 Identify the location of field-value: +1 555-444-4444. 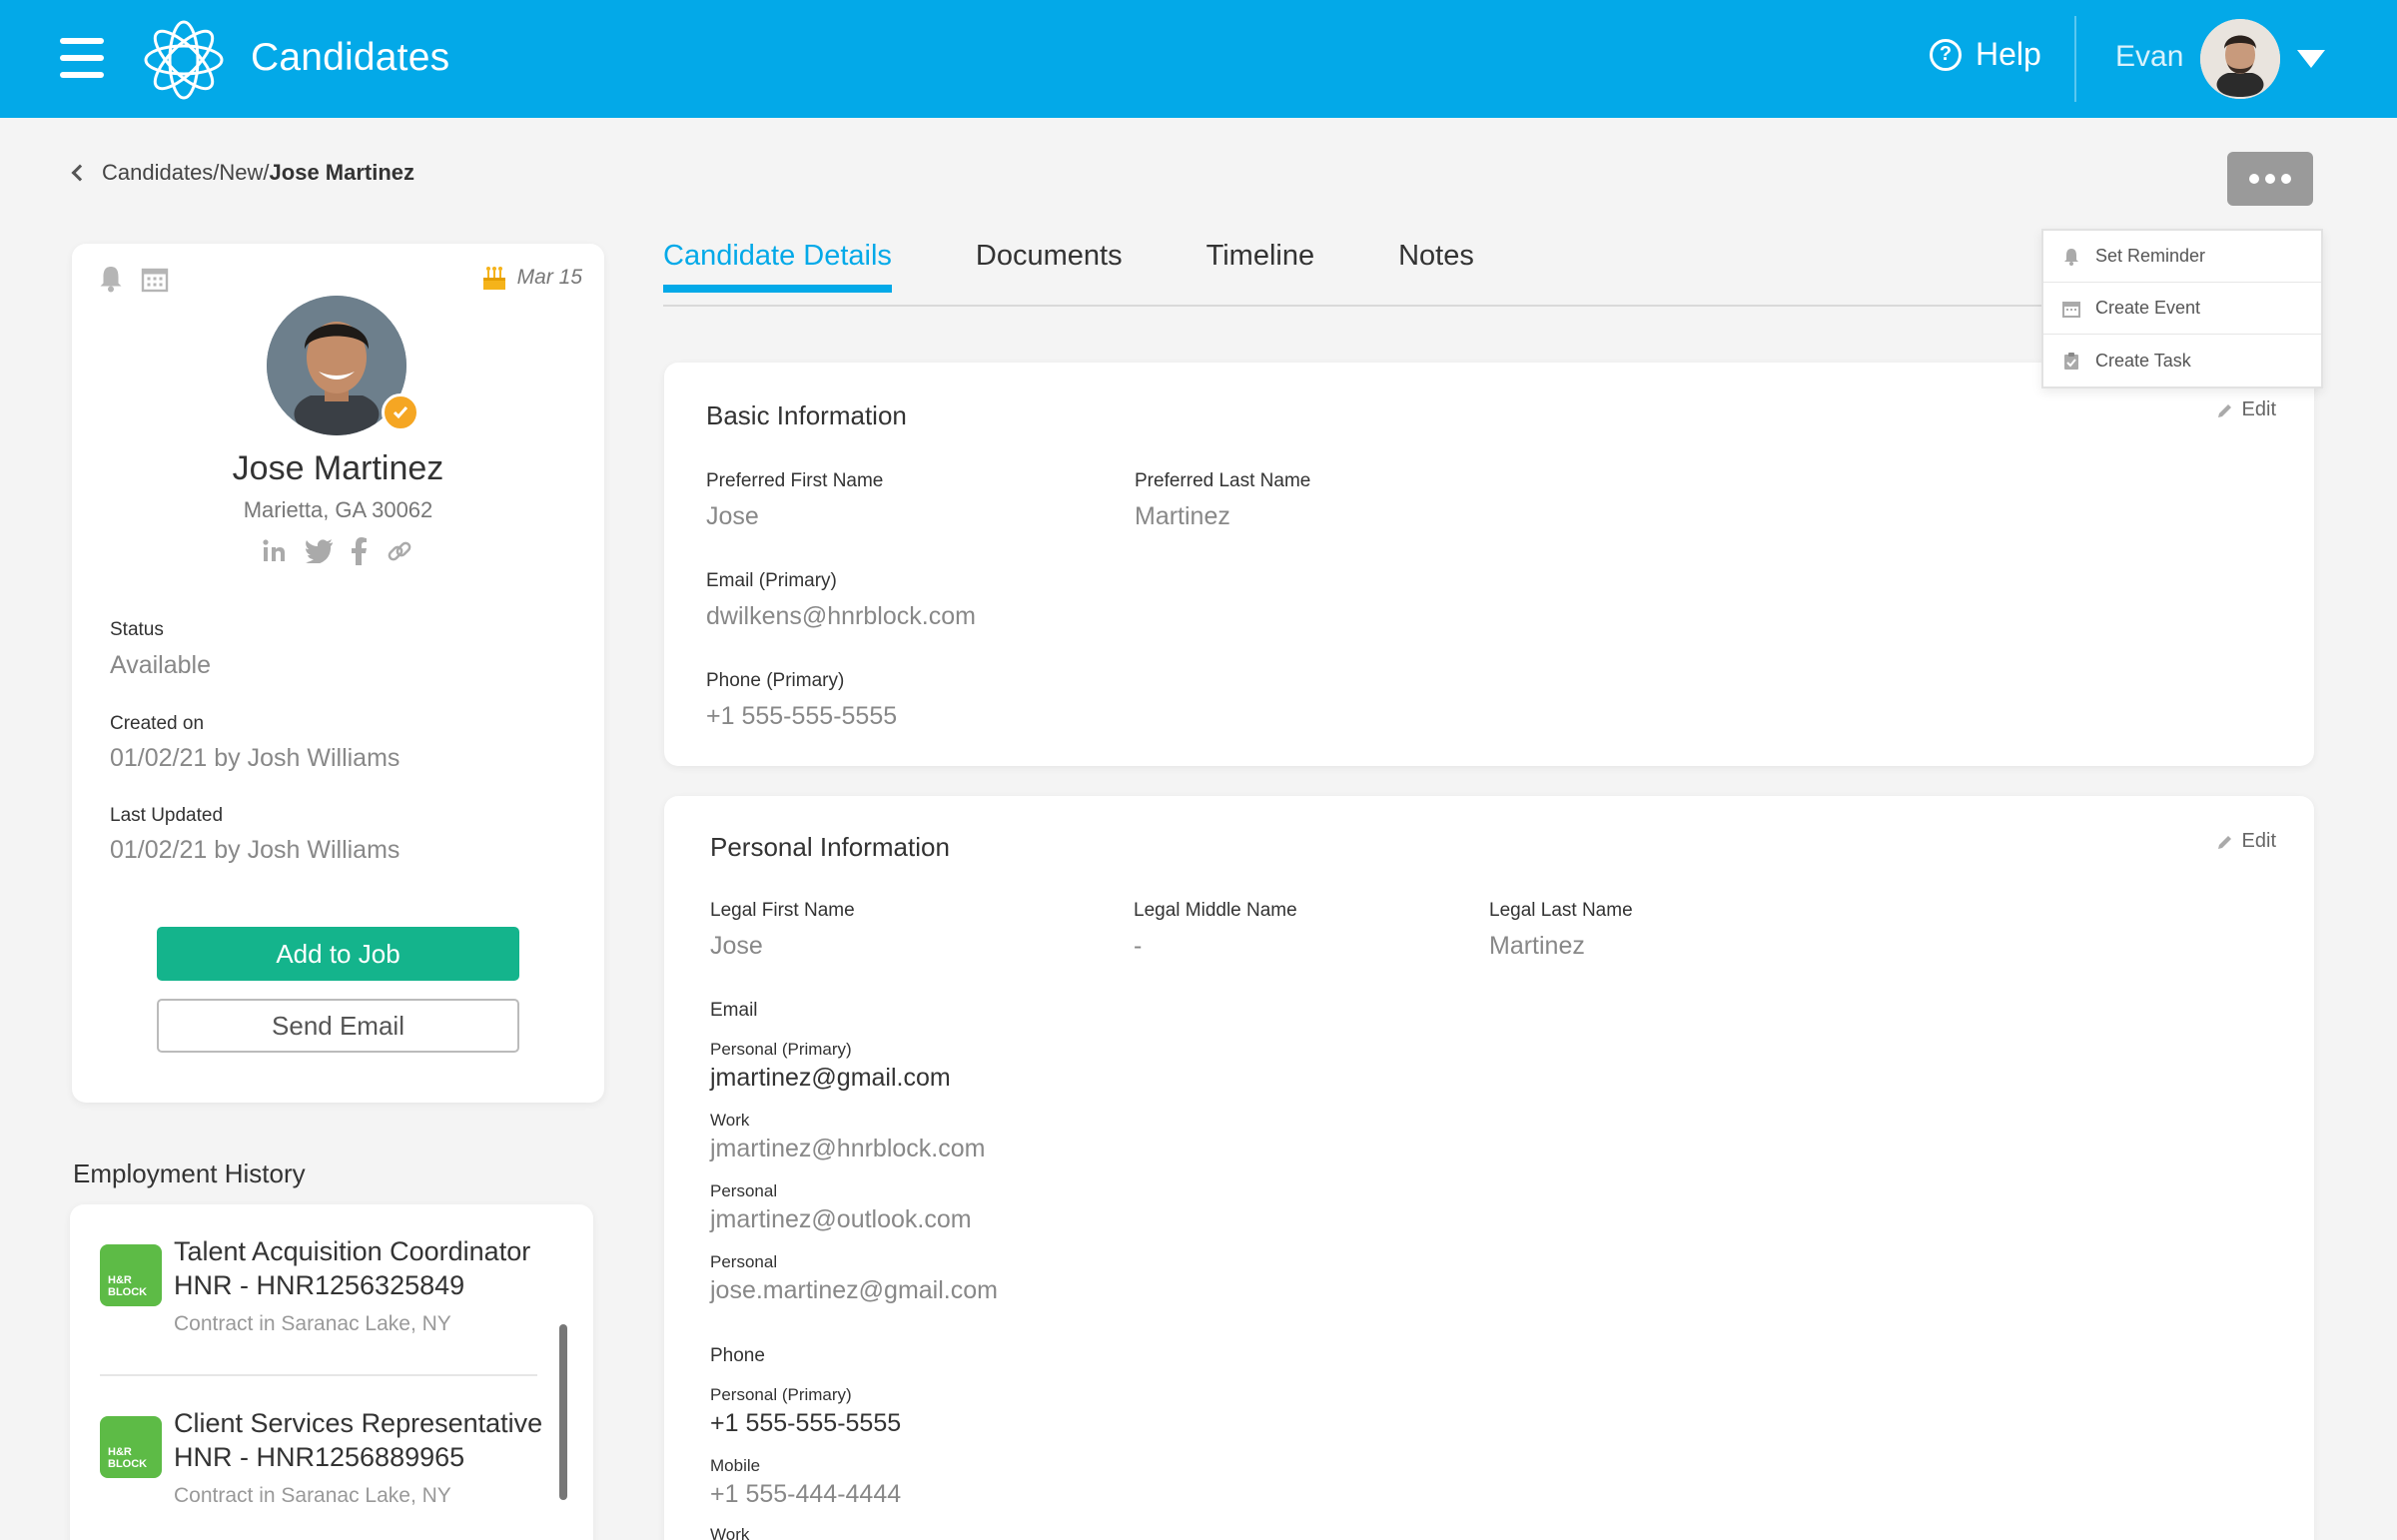
(806, 1494).